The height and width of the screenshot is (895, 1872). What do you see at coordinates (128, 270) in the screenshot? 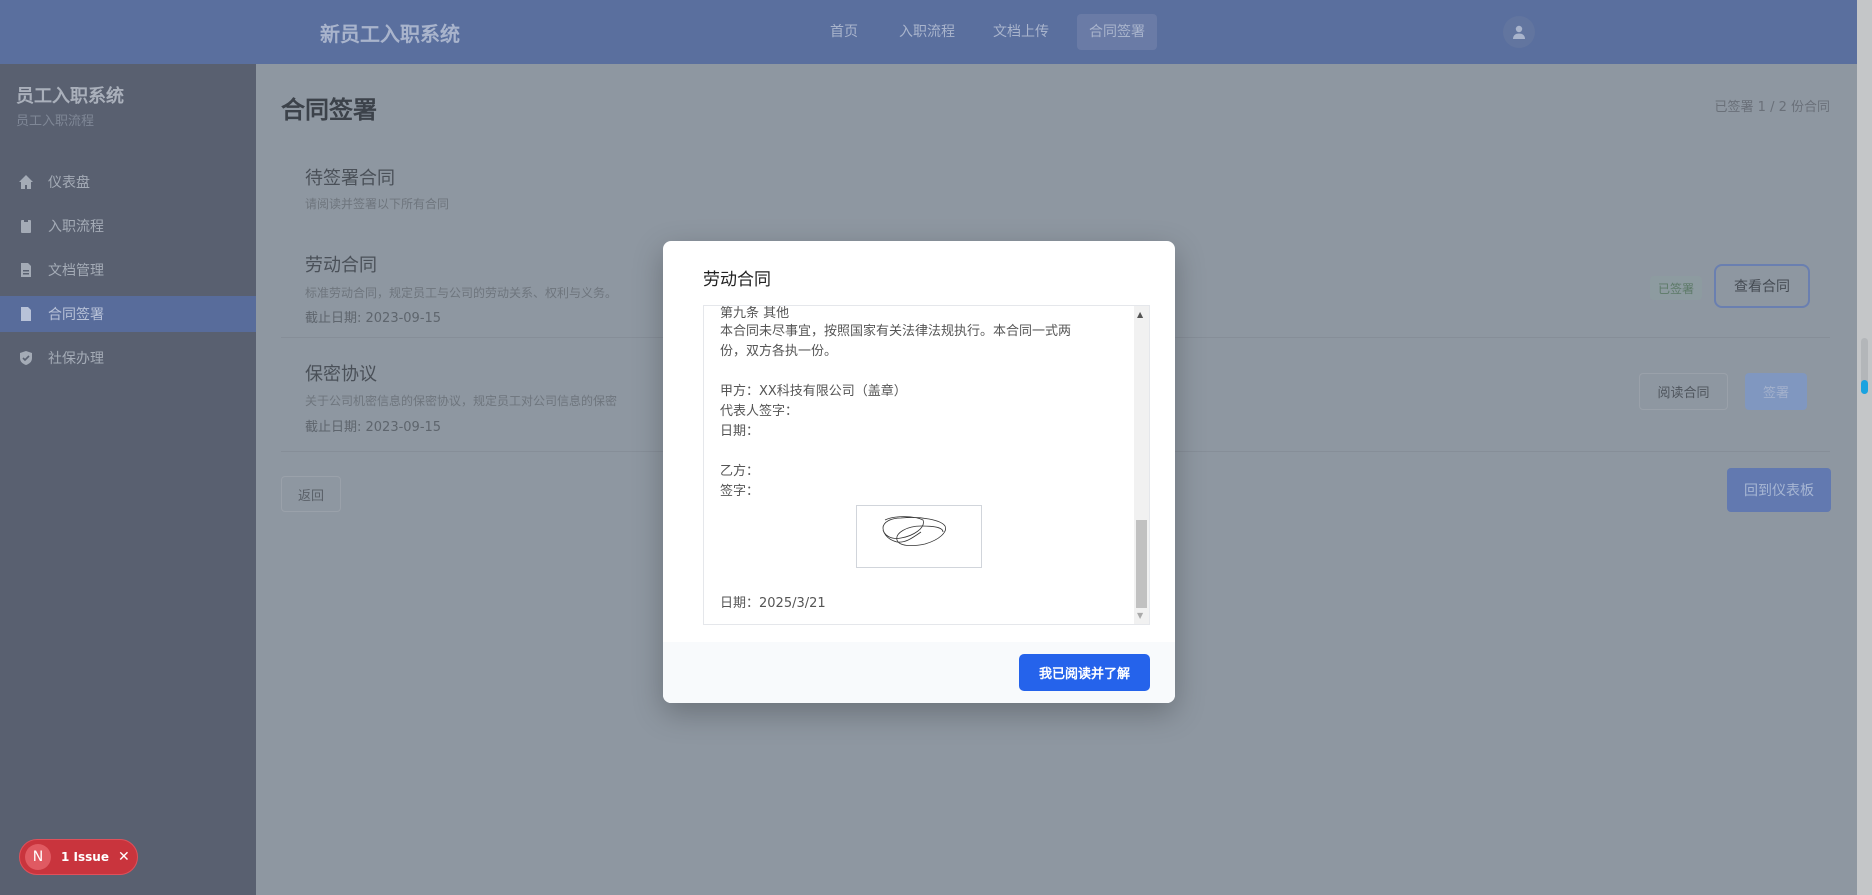
I see `sidebar-item-documents: 文档管理` at bounding box center [128, 270].